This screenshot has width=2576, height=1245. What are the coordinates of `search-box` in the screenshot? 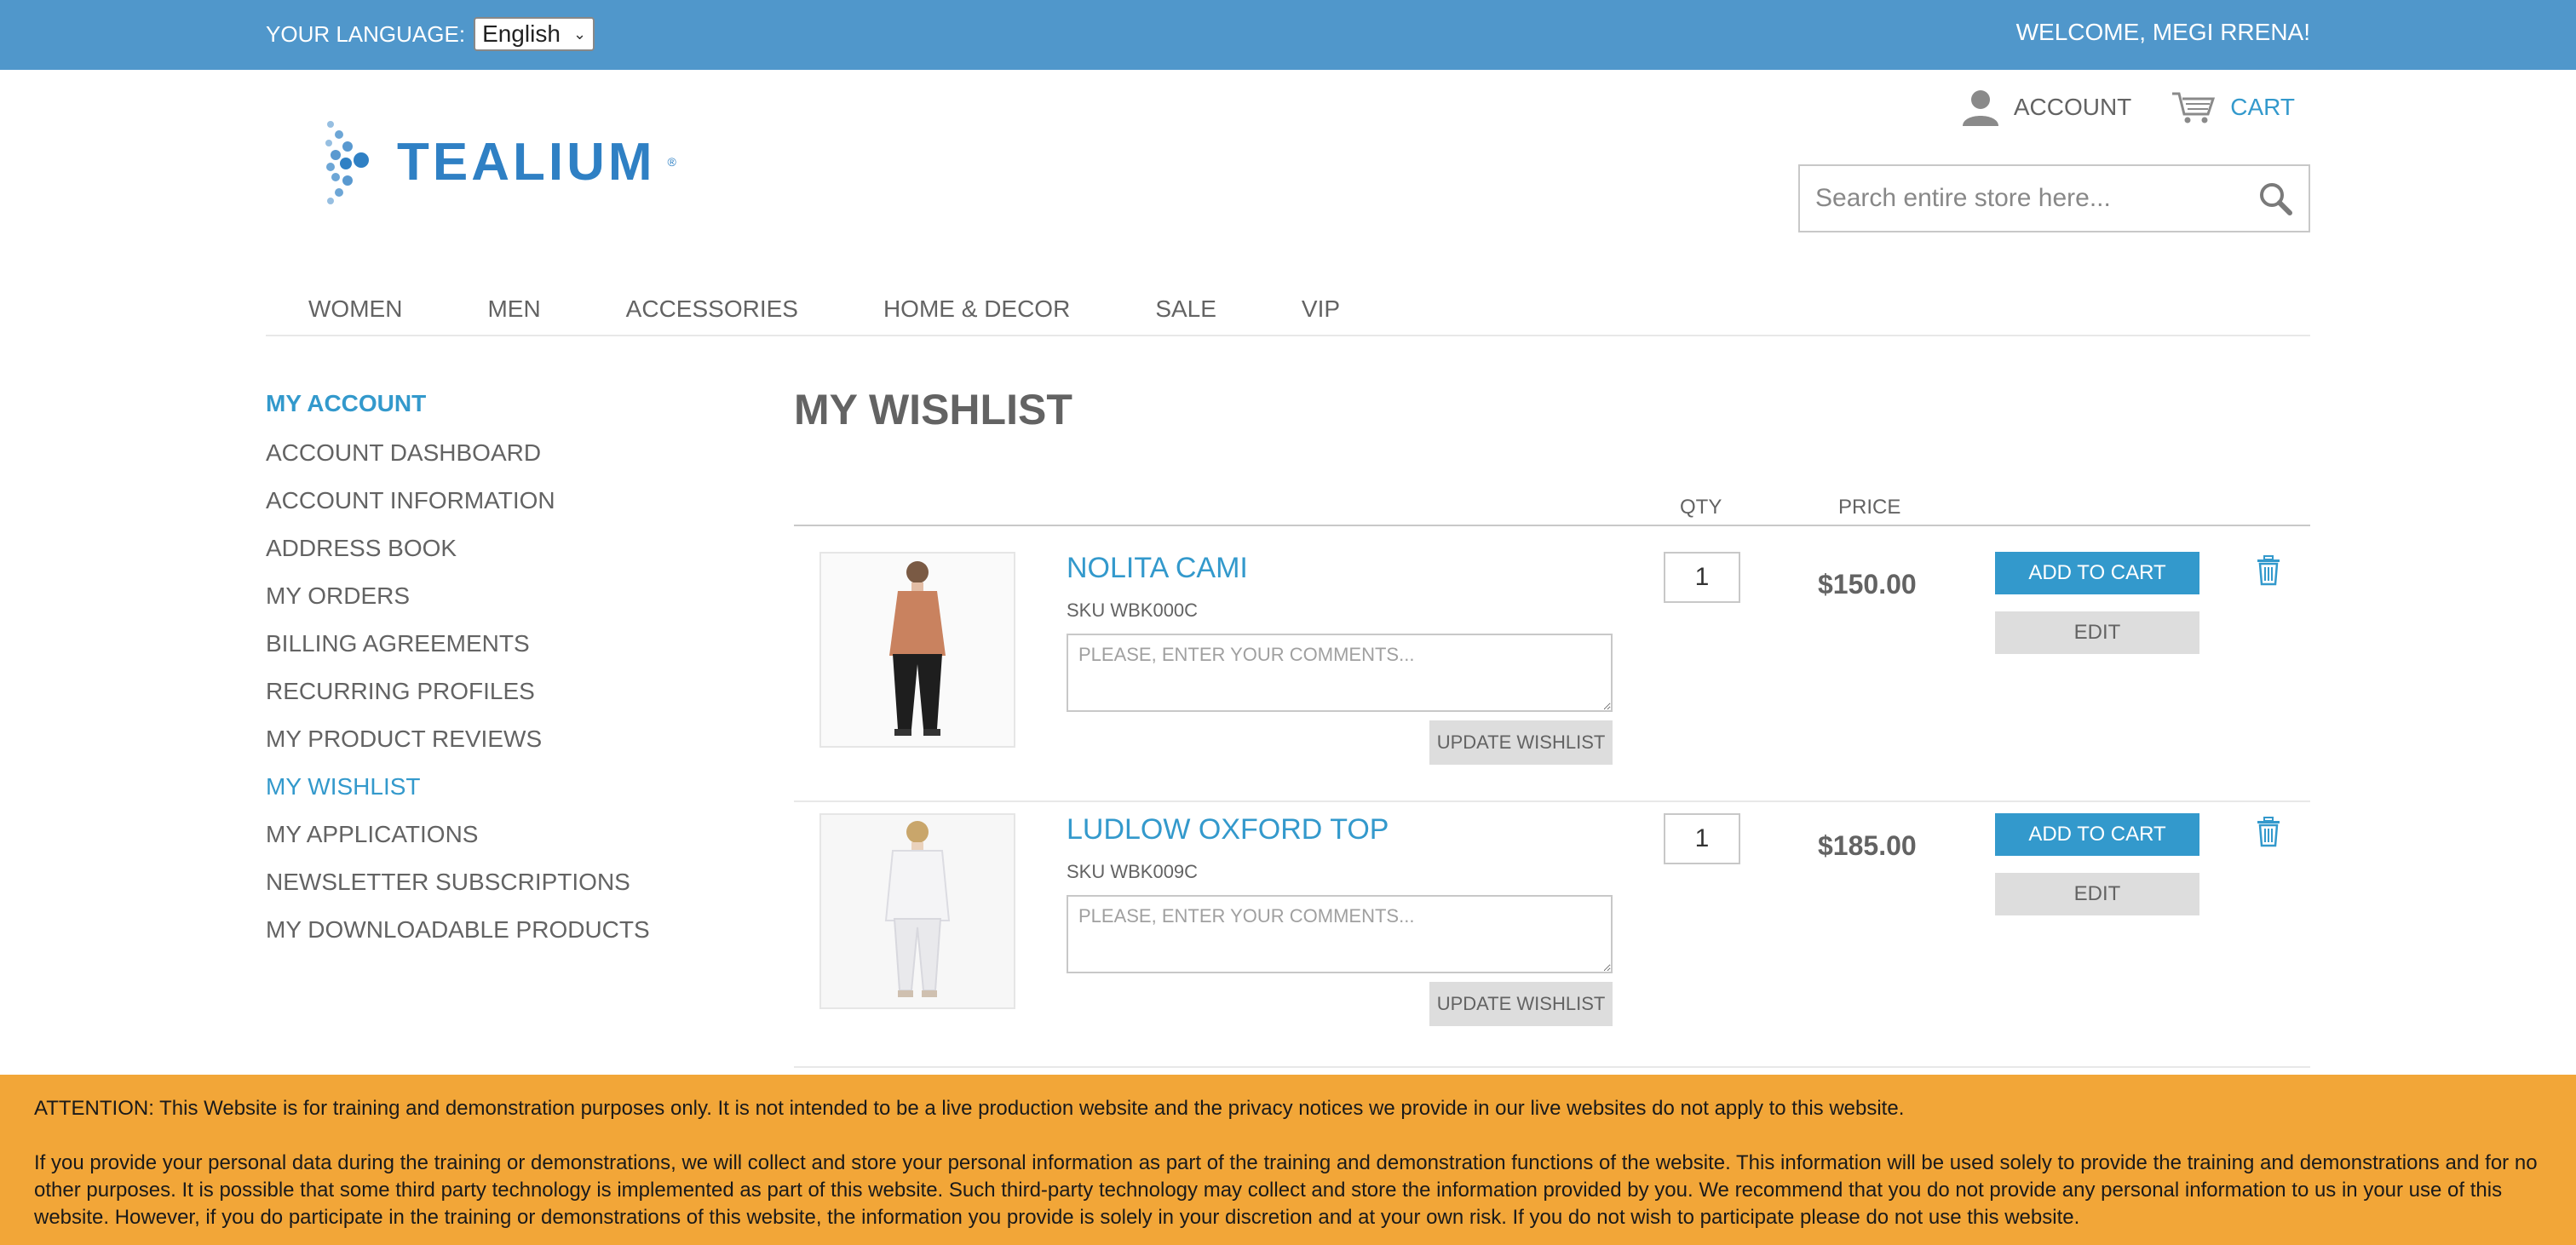 It's located at (2054, 198).